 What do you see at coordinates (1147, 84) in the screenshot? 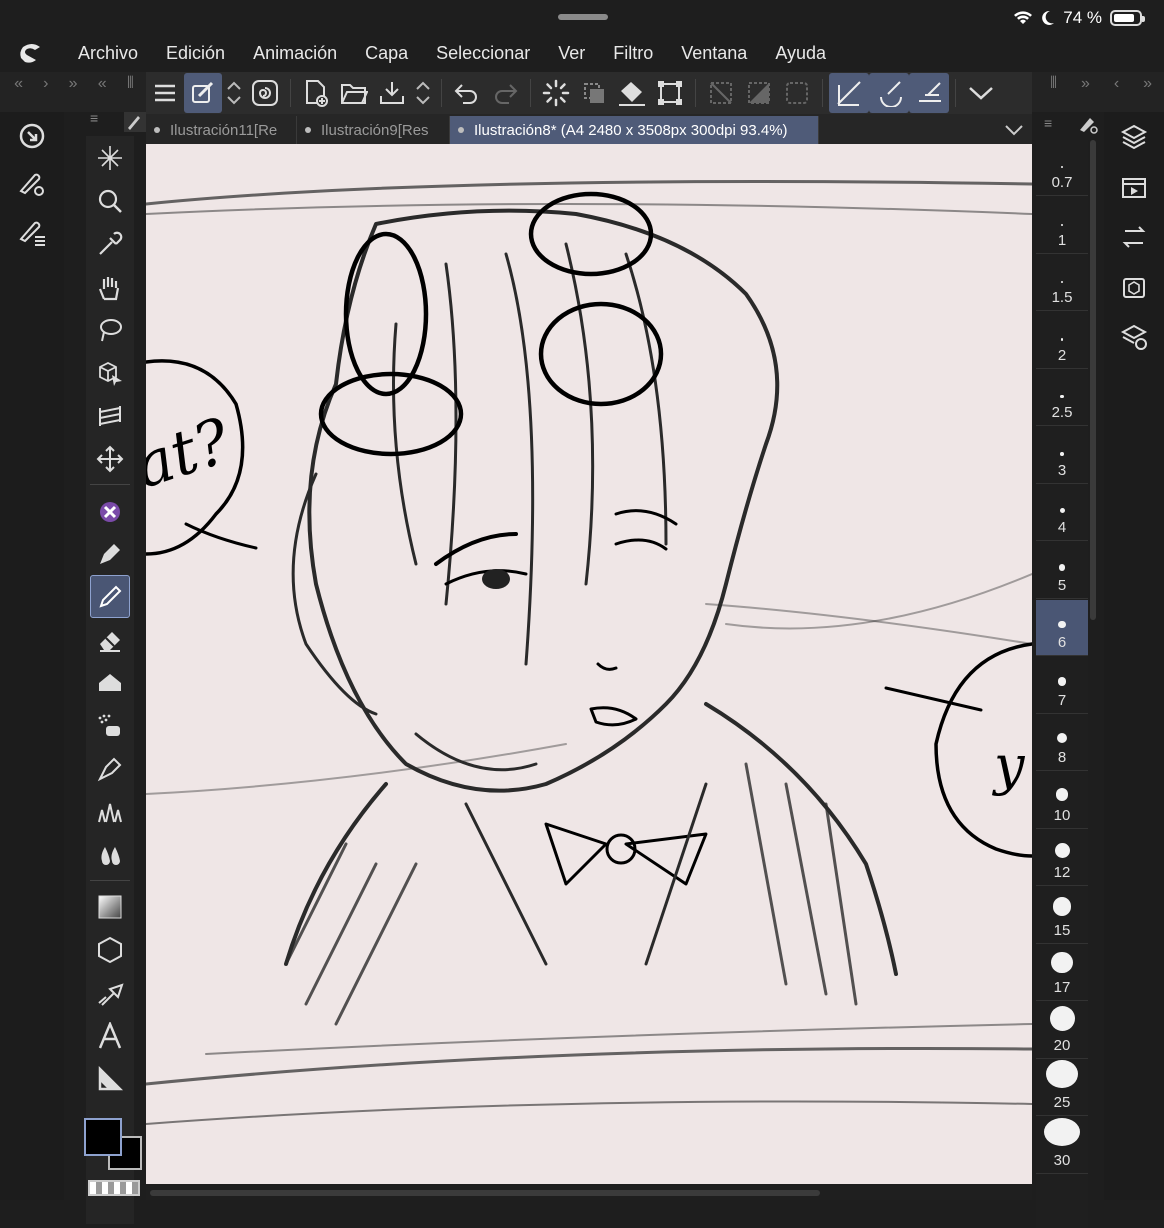
I see `expand-right-icon-3: »` at bounding box center [1147, 84].